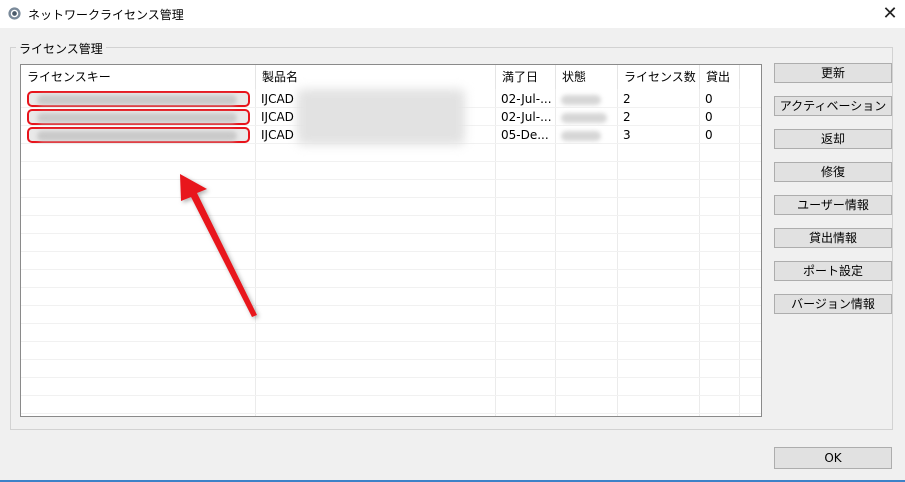 This screenshot has width=905, height=482. I want to click on column-header-license-key: ライセンスキー, so click(138, 77).